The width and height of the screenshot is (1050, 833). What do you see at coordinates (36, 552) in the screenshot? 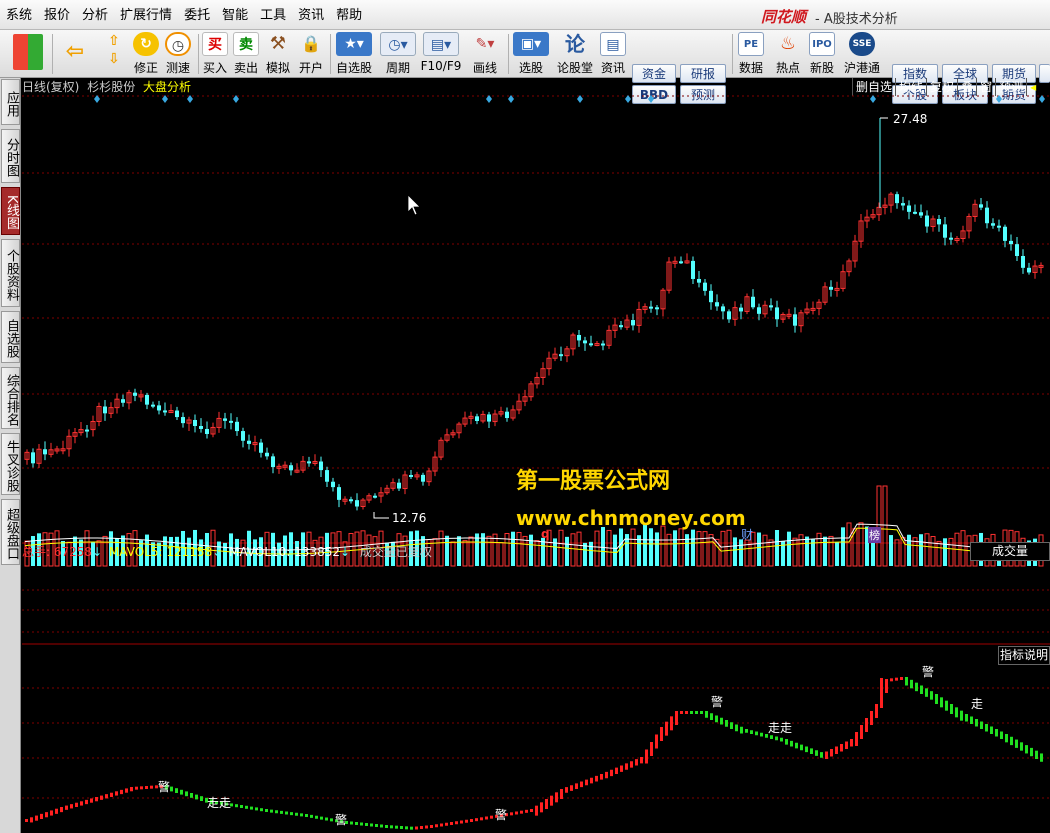
I see `volume-total-label: 总手:` at bounding box center [36, 552].